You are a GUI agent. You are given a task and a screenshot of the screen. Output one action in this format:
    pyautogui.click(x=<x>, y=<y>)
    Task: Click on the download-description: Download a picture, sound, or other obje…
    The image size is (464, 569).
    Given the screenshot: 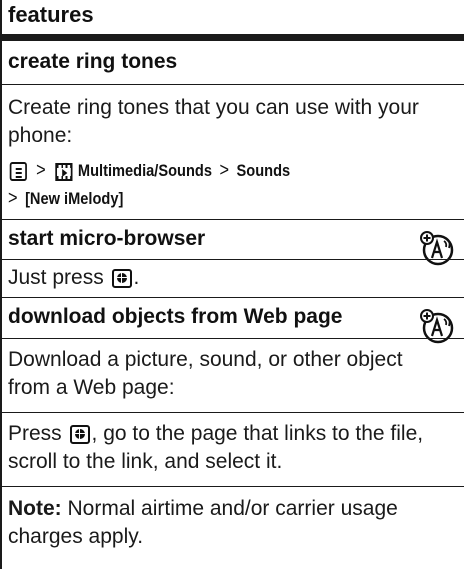 What is the action you would take?
    pyautogui.click(x=205, y=373)
    